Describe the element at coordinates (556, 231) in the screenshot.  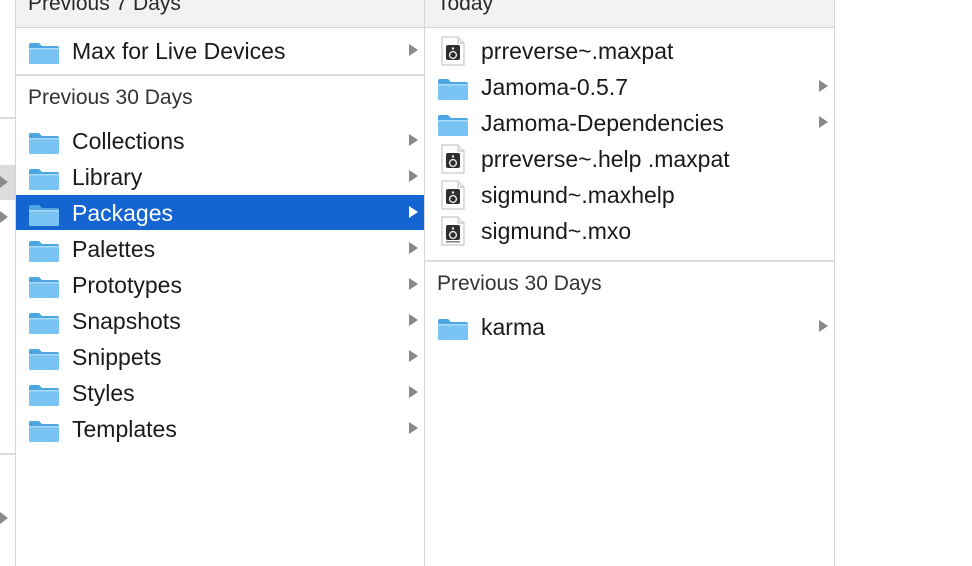
I see `list-item-label: sigmund~.mxo` at that location.